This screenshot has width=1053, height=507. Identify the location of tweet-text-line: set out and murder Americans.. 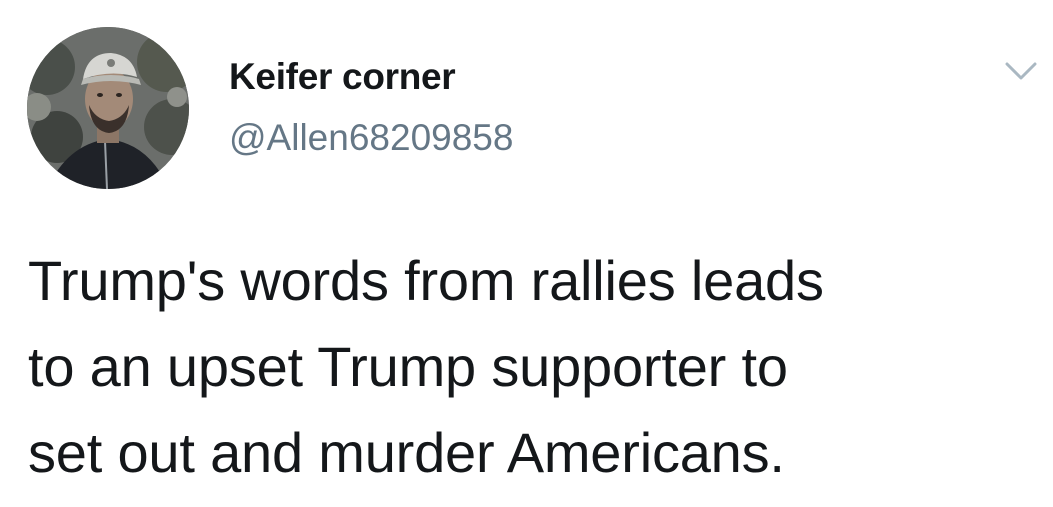
(406, 452).